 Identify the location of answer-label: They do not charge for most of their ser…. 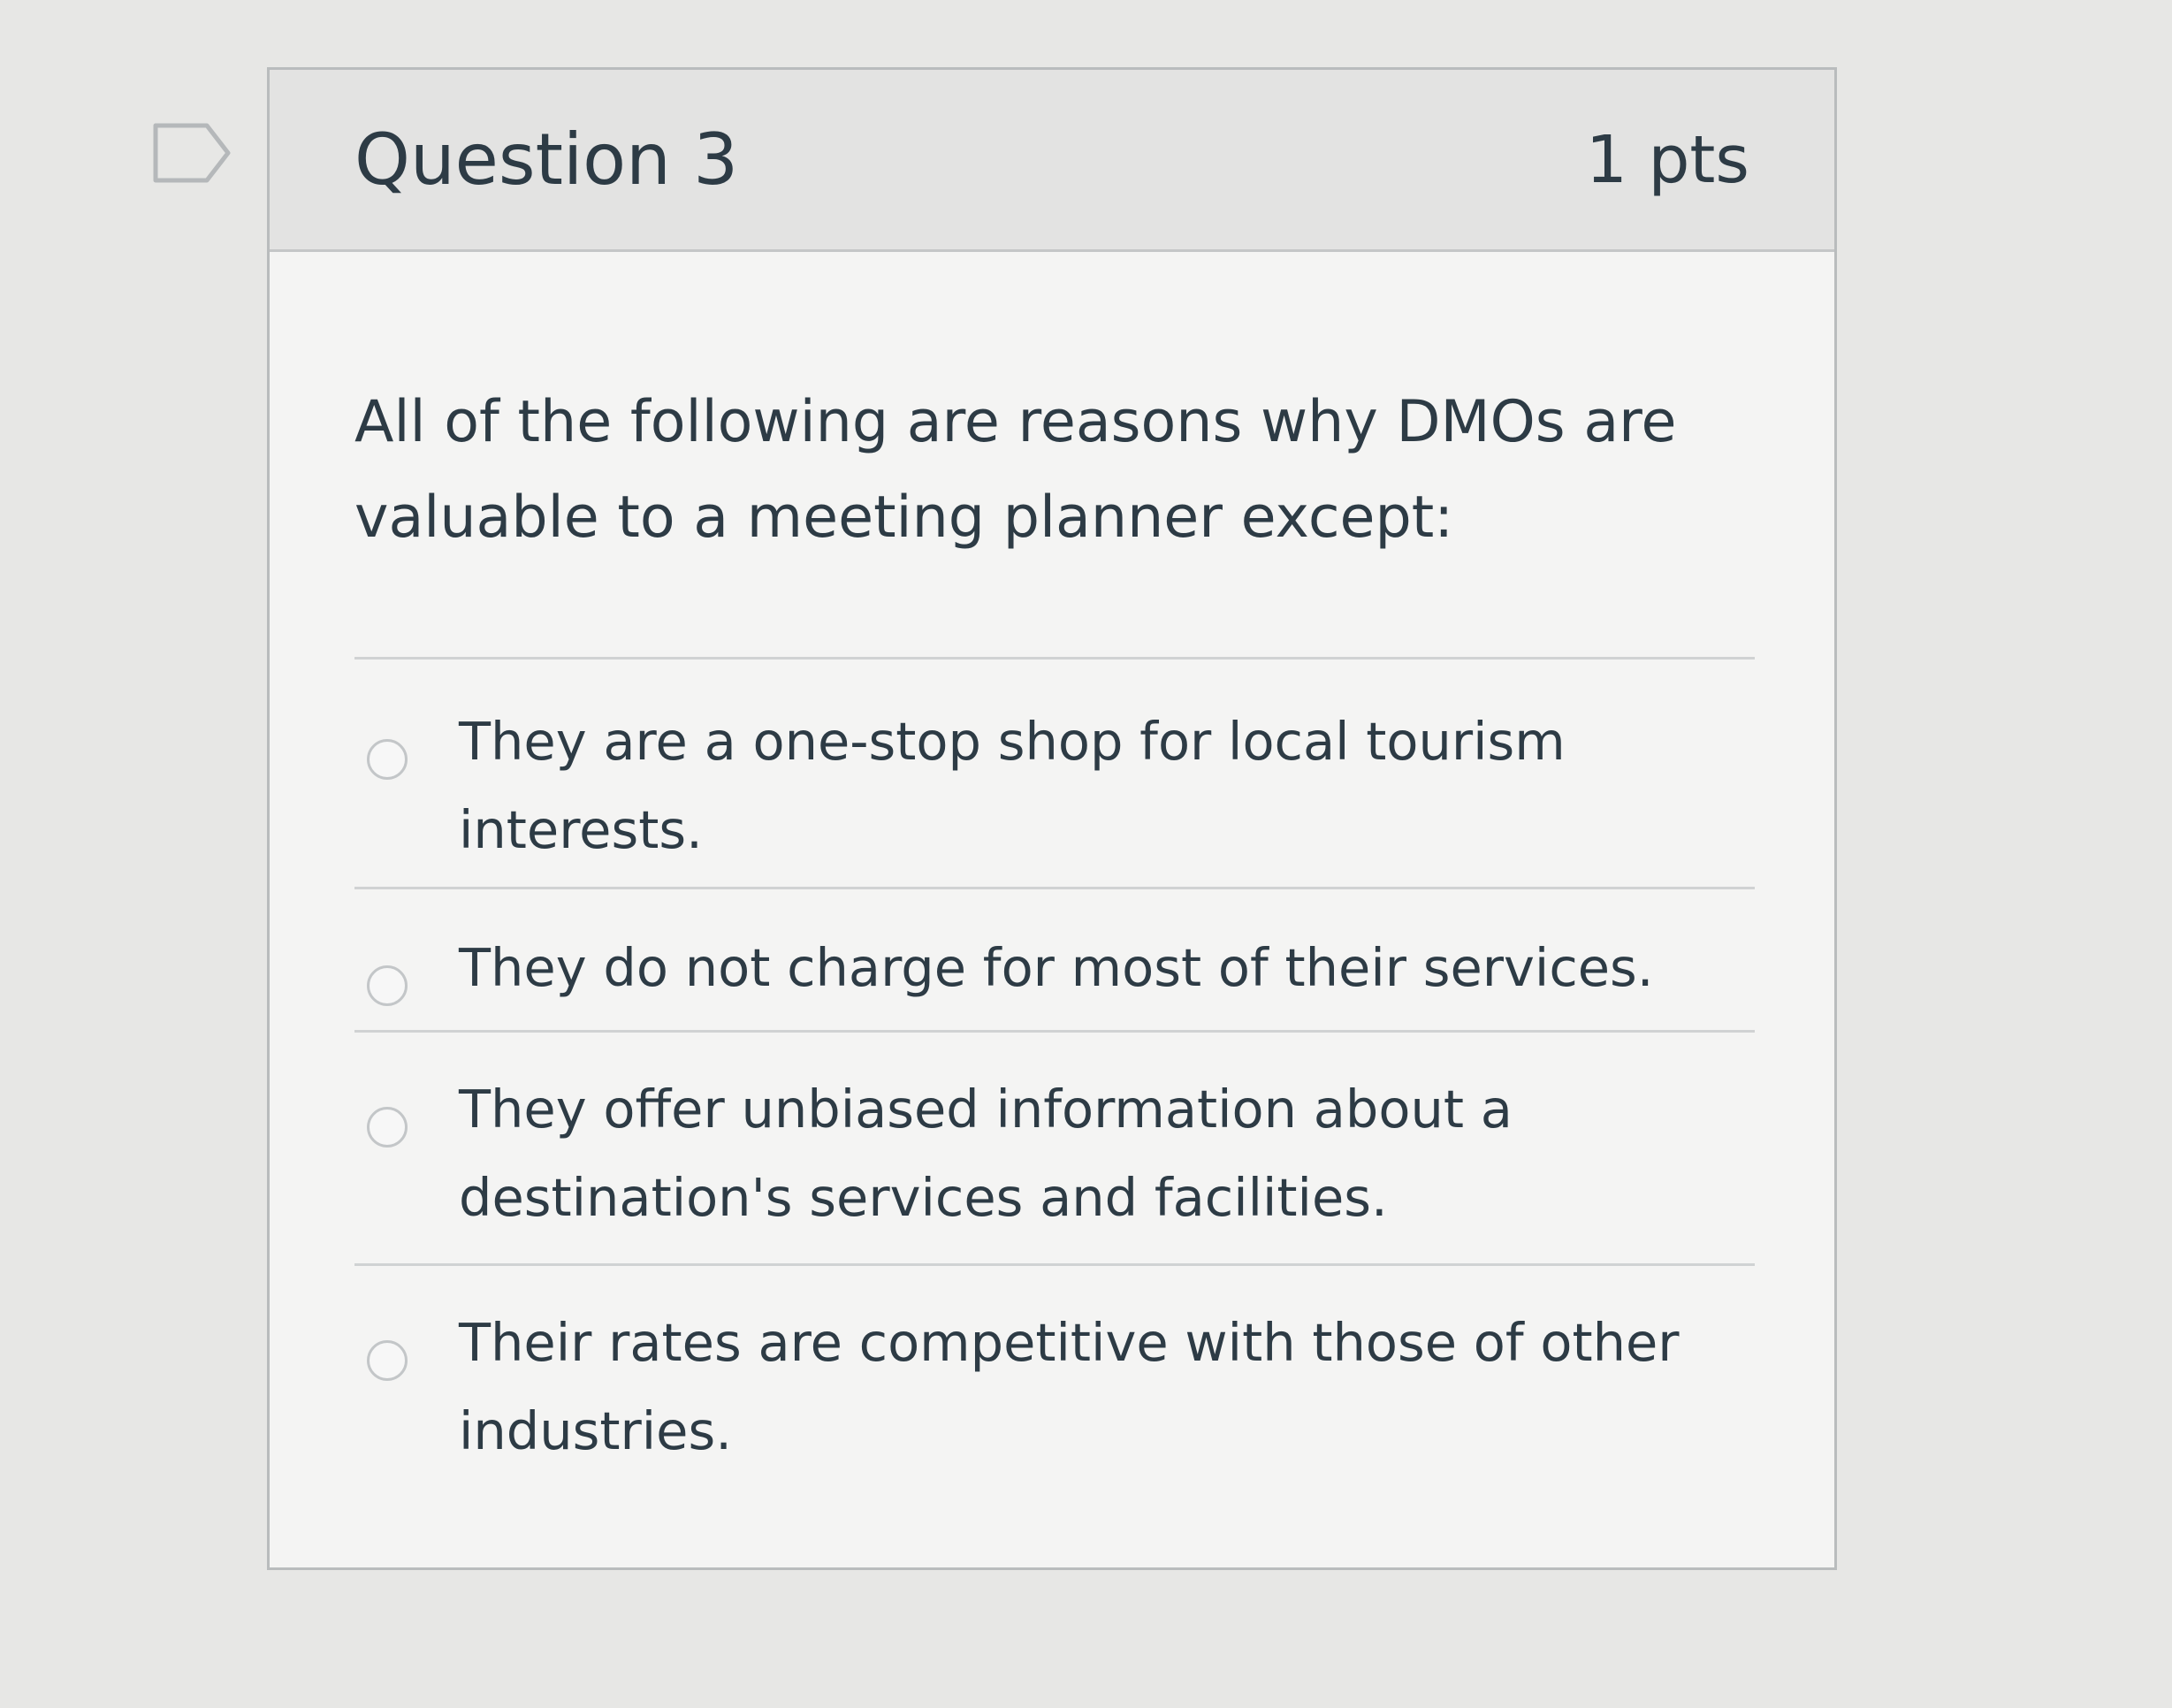
(1086, 968).